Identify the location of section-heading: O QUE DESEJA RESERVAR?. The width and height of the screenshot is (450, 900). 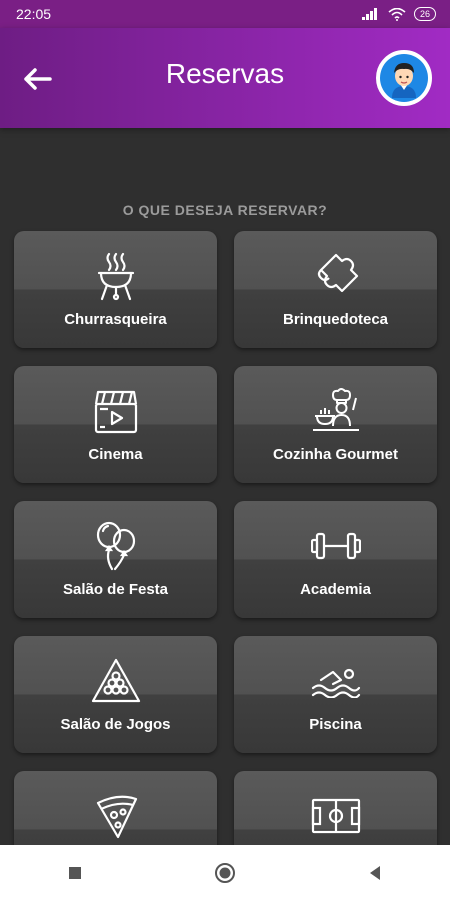
(225, 210).